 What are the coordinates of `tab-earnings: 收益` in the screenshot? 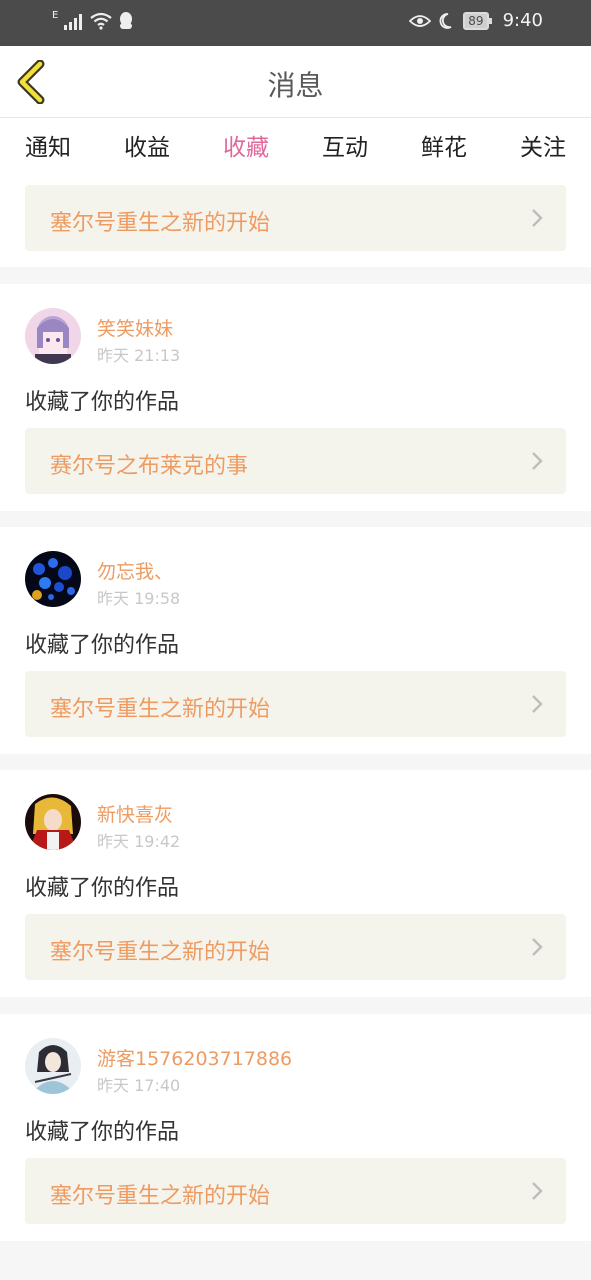 It's located at (147, 145).